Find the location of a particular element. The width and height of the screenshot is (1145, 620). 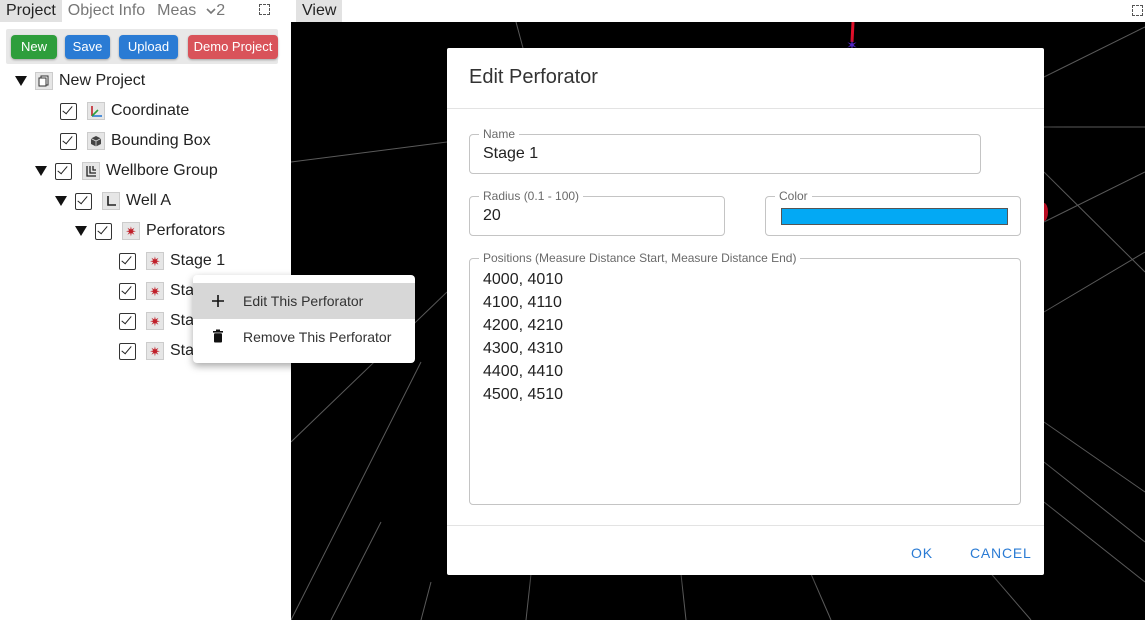

panel-tabbar: Project Object Info Meas 2 is located at coordinates (140, 11).